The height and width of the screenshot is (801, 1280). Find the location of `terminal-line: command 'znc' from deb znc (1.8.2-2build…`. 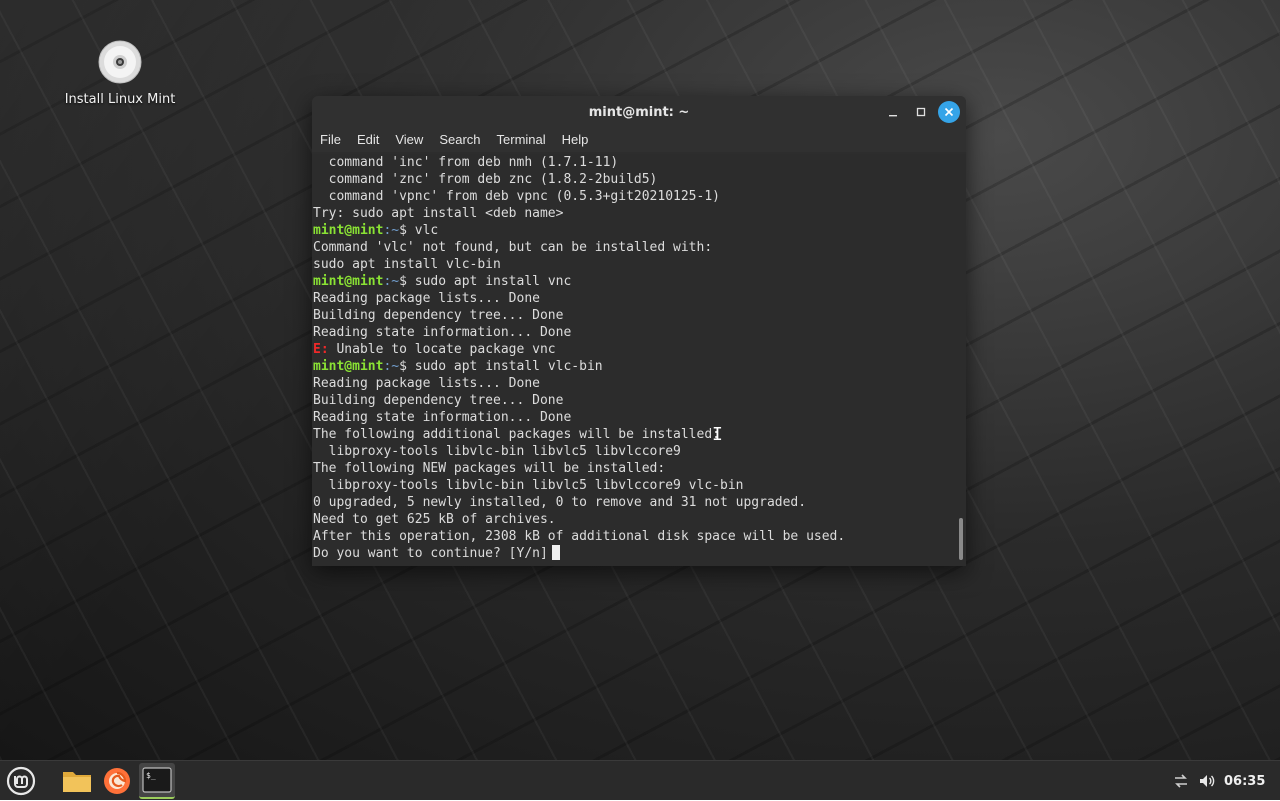

terminal-line: command 'znc' from deb znc (1.8.2-2build… is located at coordinates (579, 179).